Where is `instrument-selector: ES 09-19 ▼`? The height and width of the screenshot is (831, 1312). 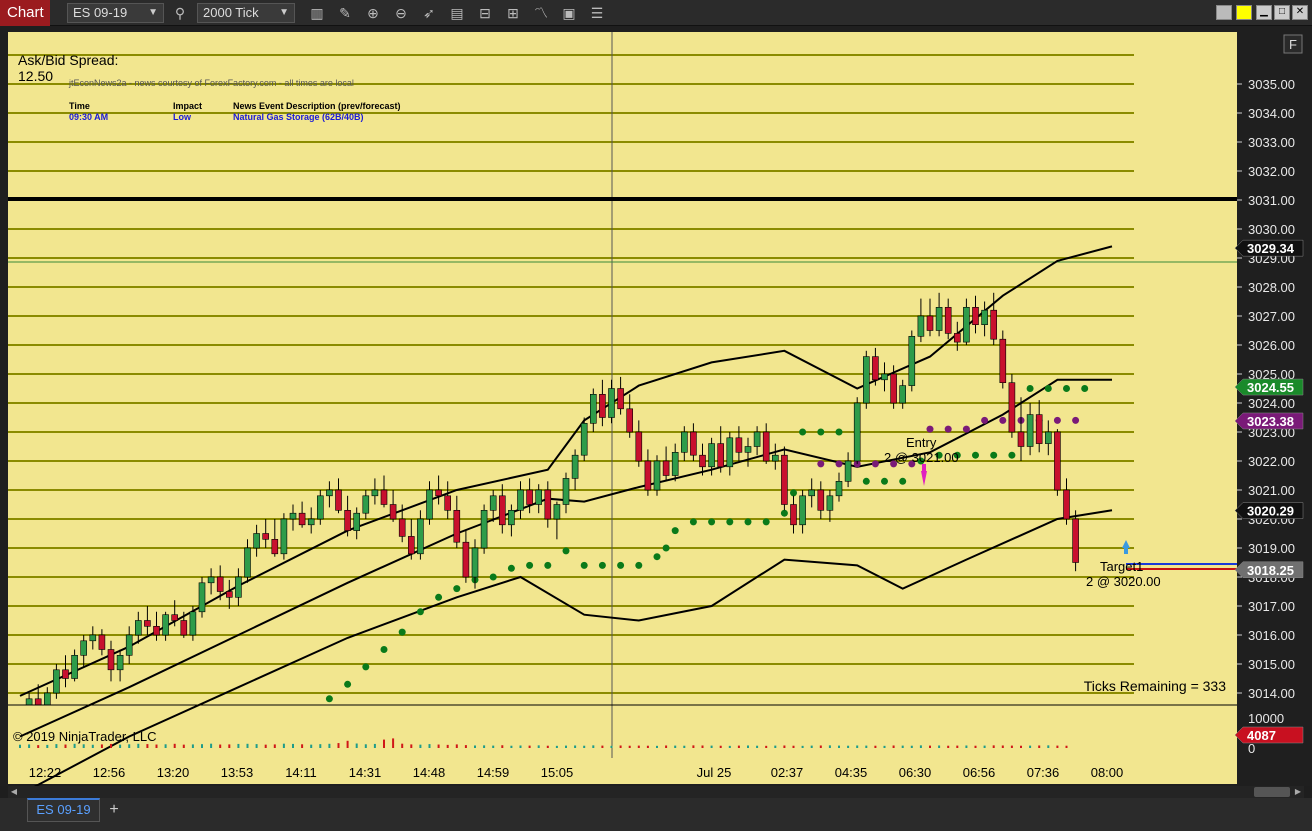
instrument-selector: ES 09-19 ▼ is located at coordinates (115, 13).